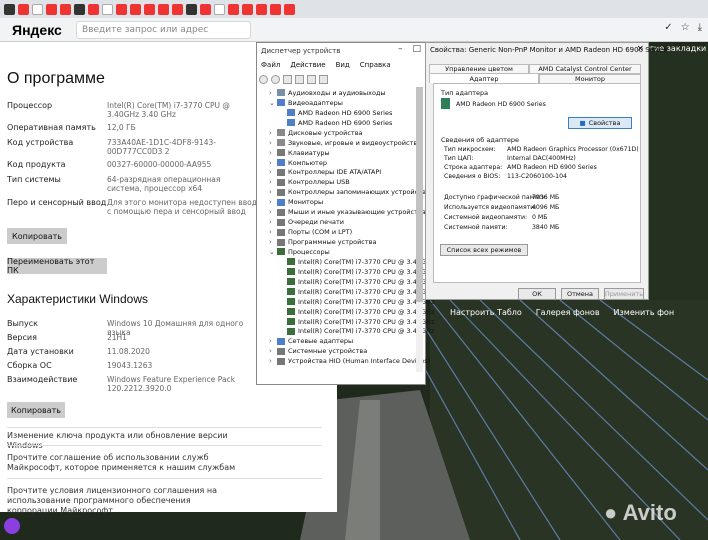 The image size is (708, 540). Describe the element at coordinates (270, 65) in the screenshot. I see `menu-item: Файл` at that location.